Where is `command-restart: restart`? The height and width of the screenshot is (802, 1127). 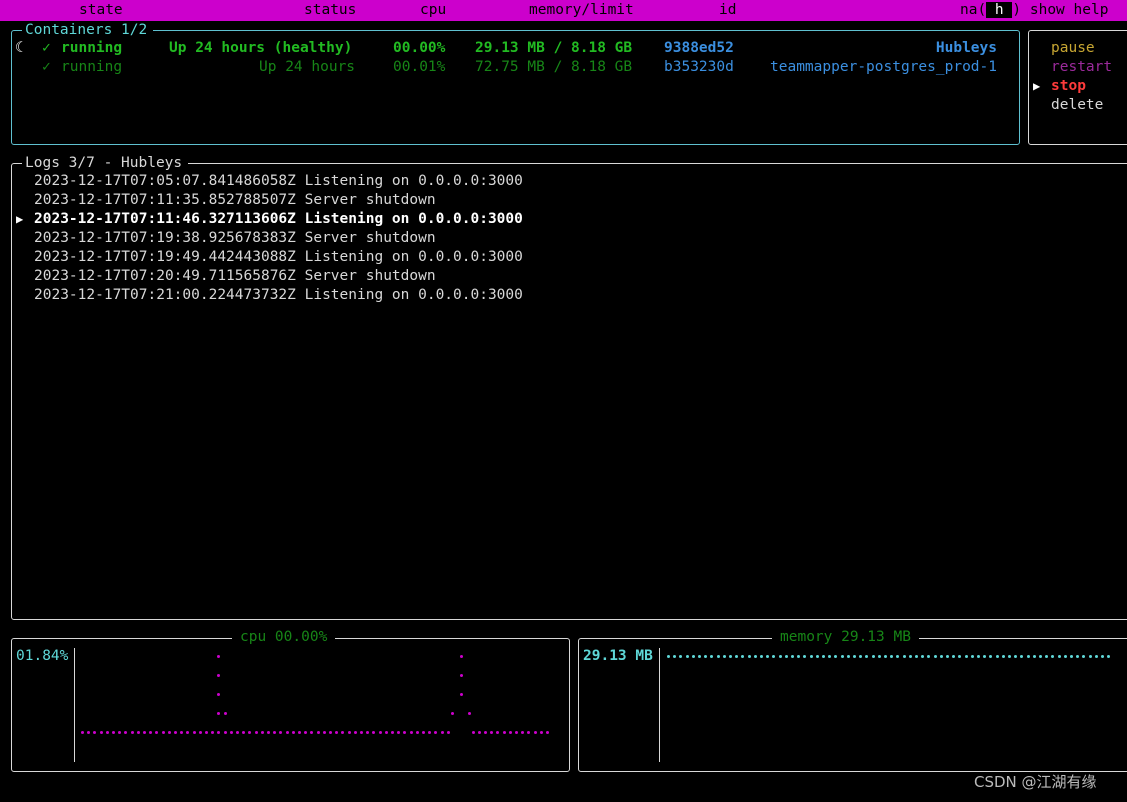 command-restart: restart is located at coordinates (1081, 67).